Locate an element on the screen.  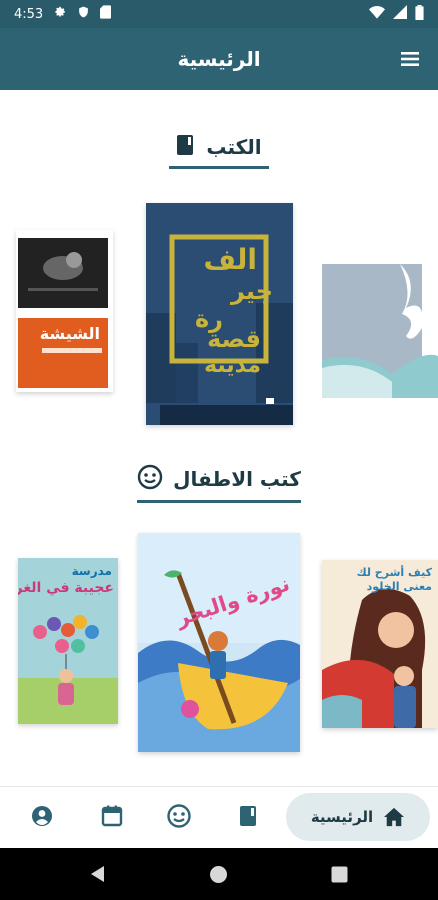
books-section-underline is located at coordinates (219, 167).